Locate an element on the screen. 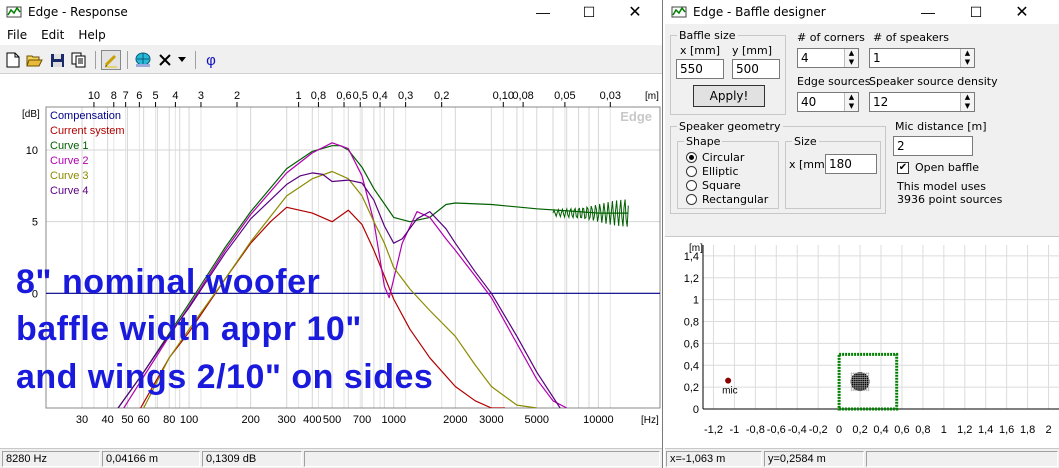 This screenshot has height=468, width=1059. shape-square-radio: Square is located at coordinates (713, 185).